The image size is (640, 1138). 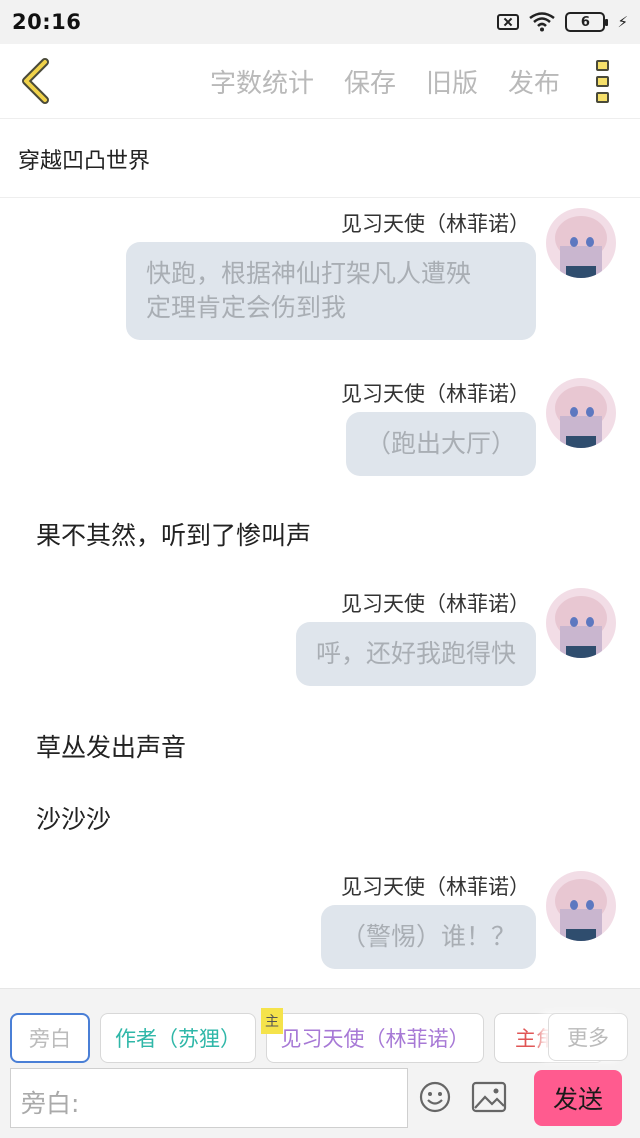 I want to click on battery-icon: 6, so click(x=587, y=22).